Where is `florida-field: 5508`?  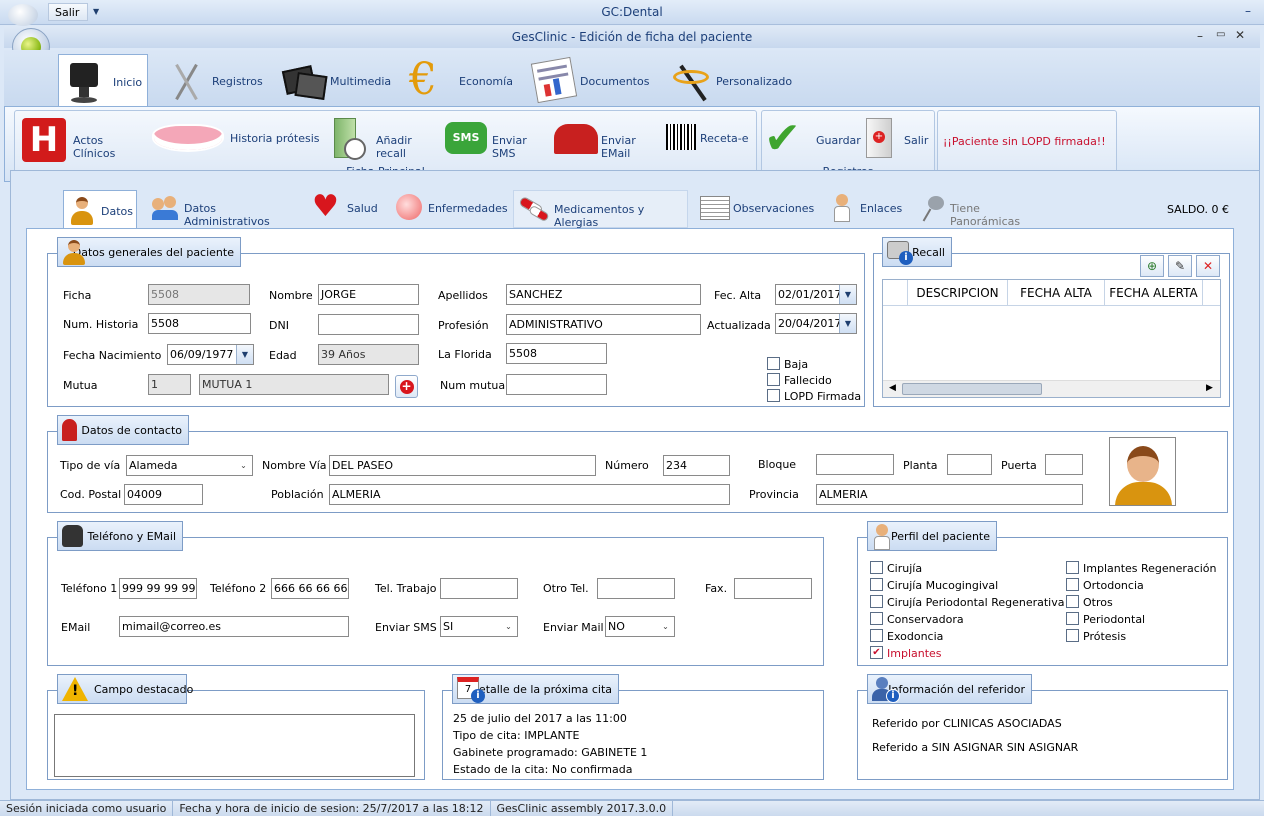
florida-field: 5508 is located at coordinates (556, 353).